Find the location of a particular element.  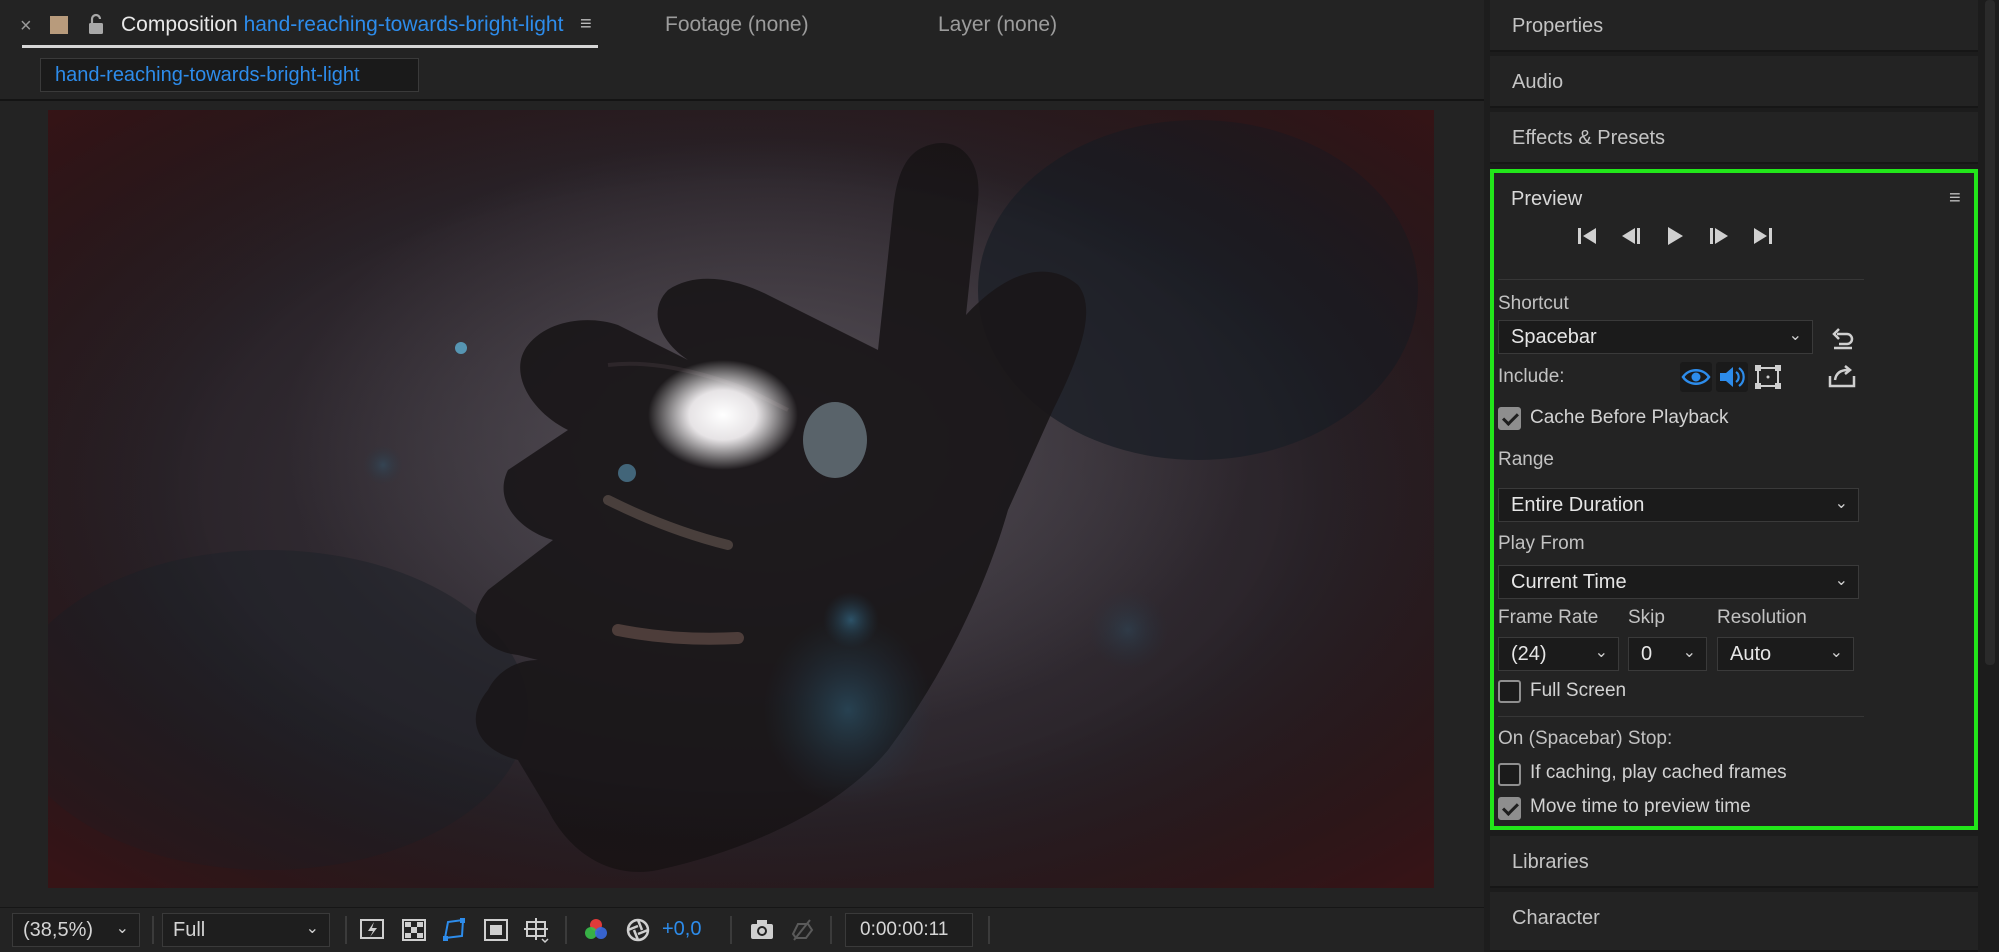

fast-preview-icon is located at coordinates (372, 930).